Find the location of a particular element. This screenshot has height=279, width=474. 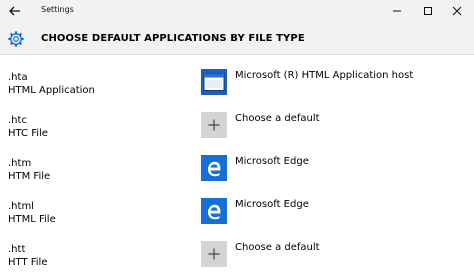

minimize-button is located at coordinates (397, 11).